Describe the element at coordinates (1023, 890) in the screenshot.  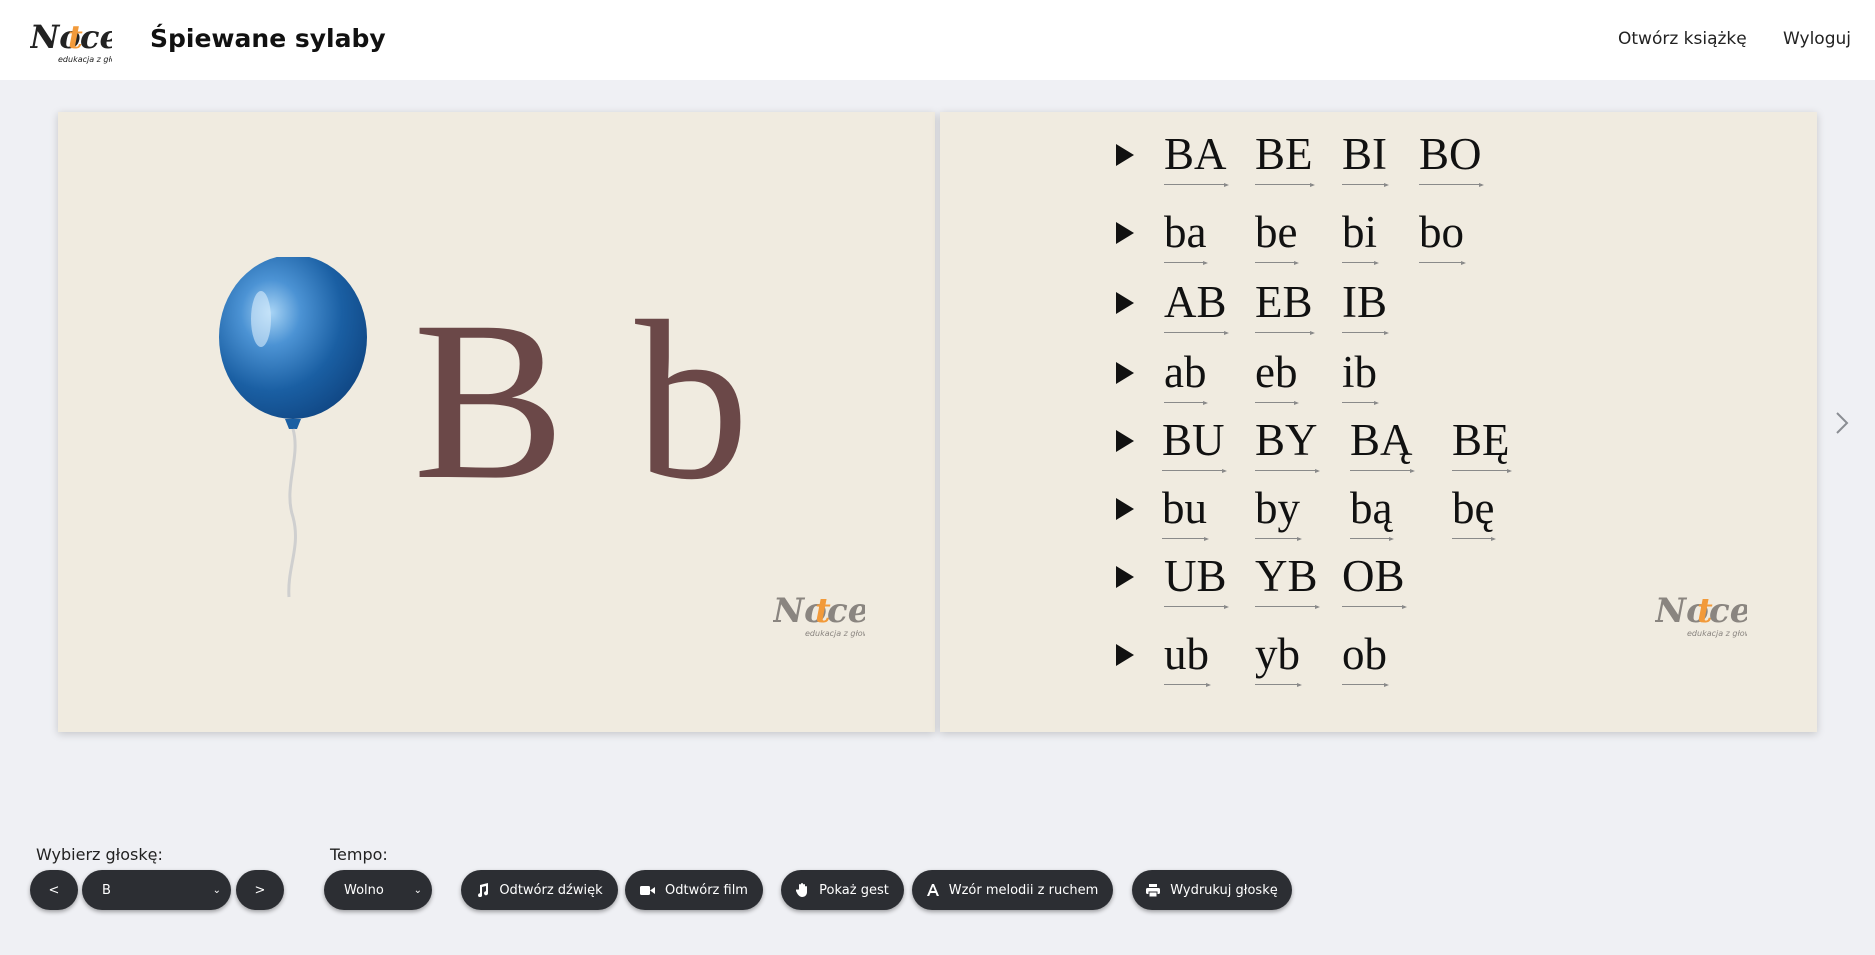
I see `melody-pattern-label: Wzór melodii z ruchem` at that location.